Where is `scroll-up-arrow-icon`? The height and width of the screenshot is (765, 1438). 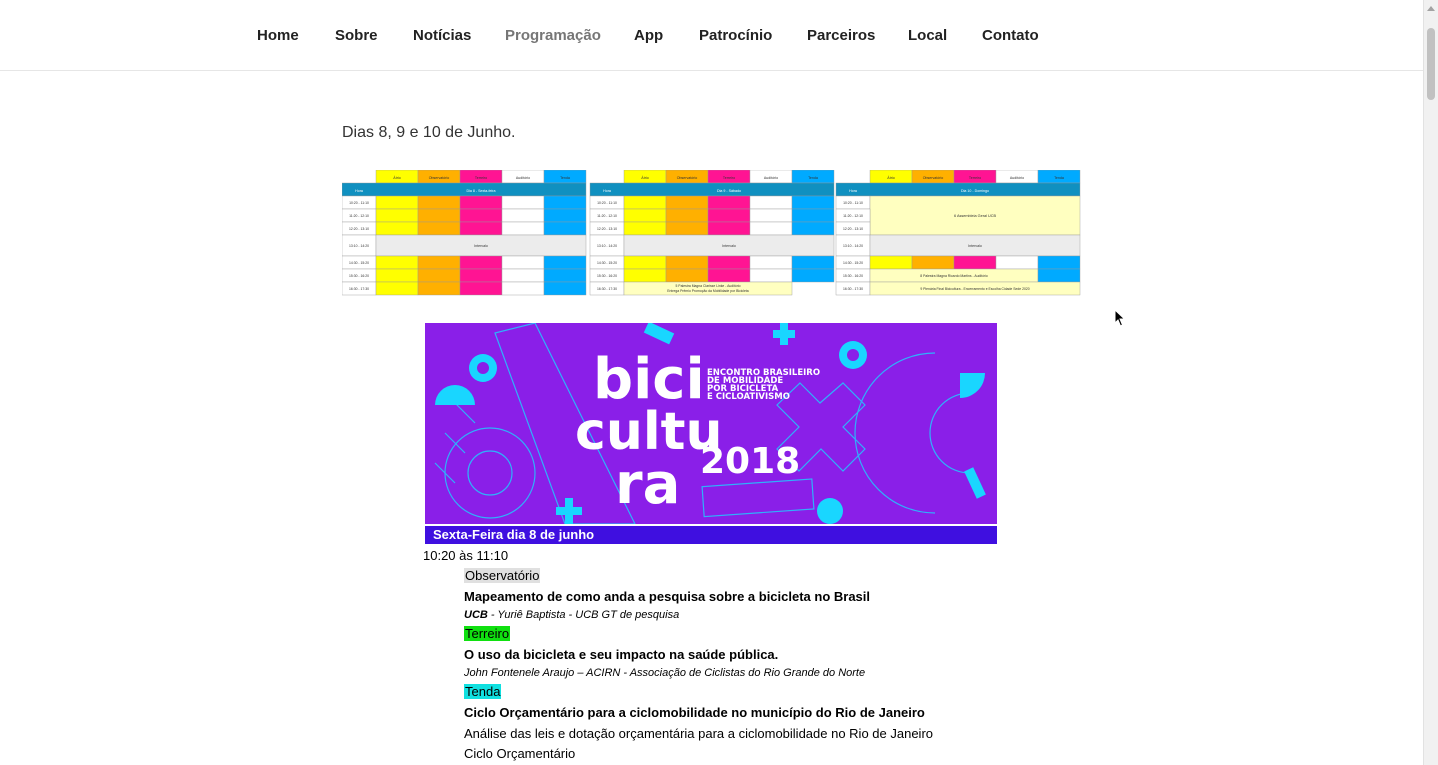
scroll-up-arrow-icon is located at coordinates (1431, 8).